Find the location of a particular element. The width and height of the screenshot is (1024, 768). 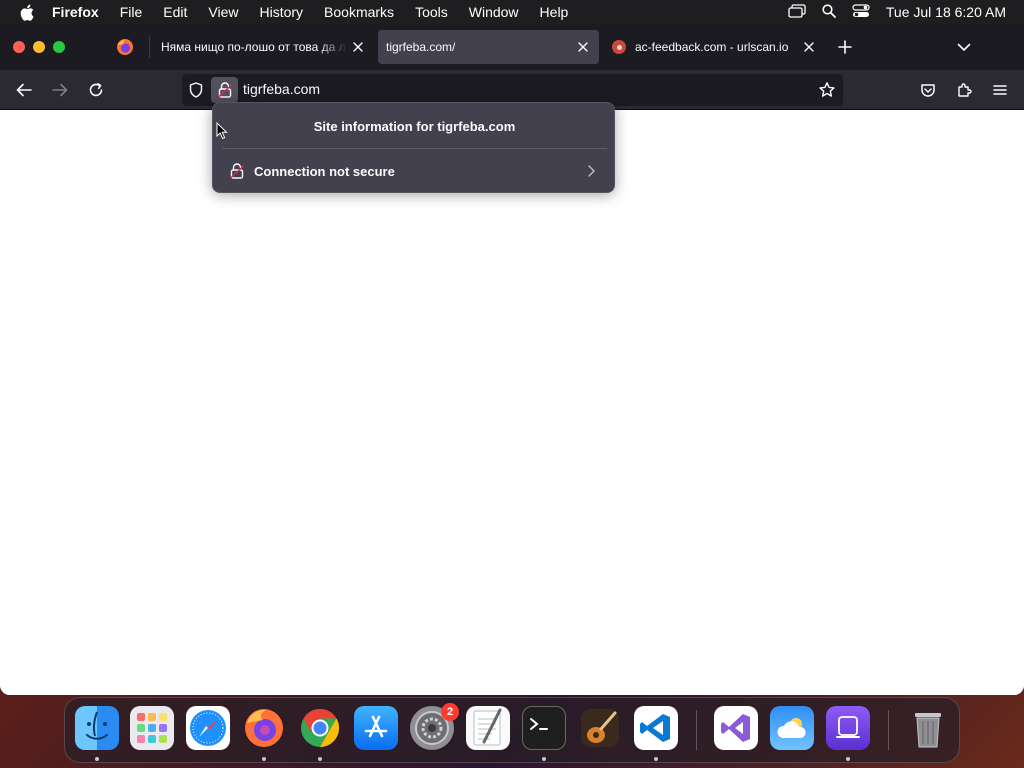

window-zoom-button is located at coordinates (59, 47).